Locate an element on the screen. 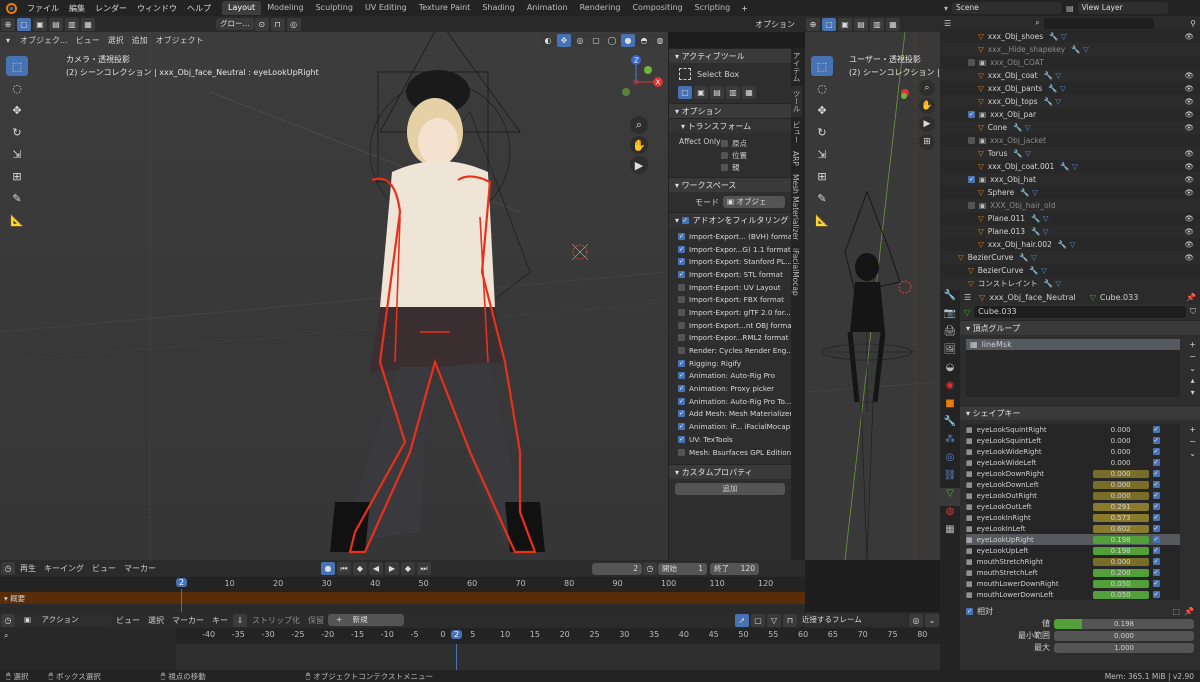  play-icon: ▶ is located at coordinates (392, 568).